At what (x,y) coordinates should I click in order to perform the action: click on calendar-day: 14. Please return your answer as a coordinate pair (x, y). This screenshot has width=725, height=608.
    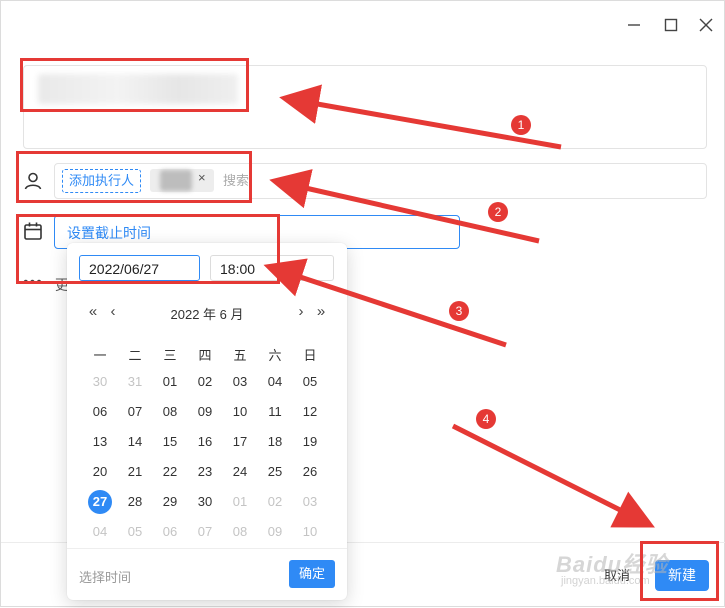
    Looking at the image, I should click on (135, 442).